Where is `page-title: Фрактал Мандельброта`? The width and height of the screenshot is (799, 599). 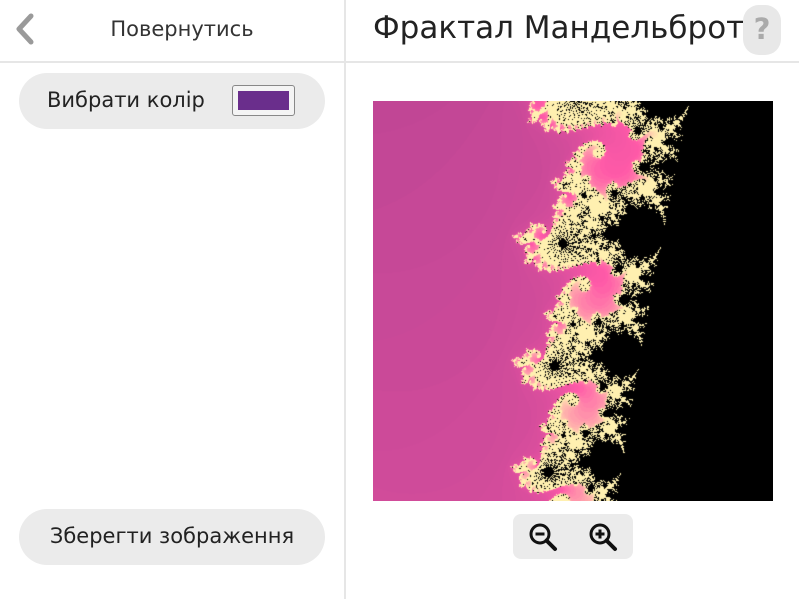 page-title: Фрактал Мандельброта is located at coordinates (568, 28).